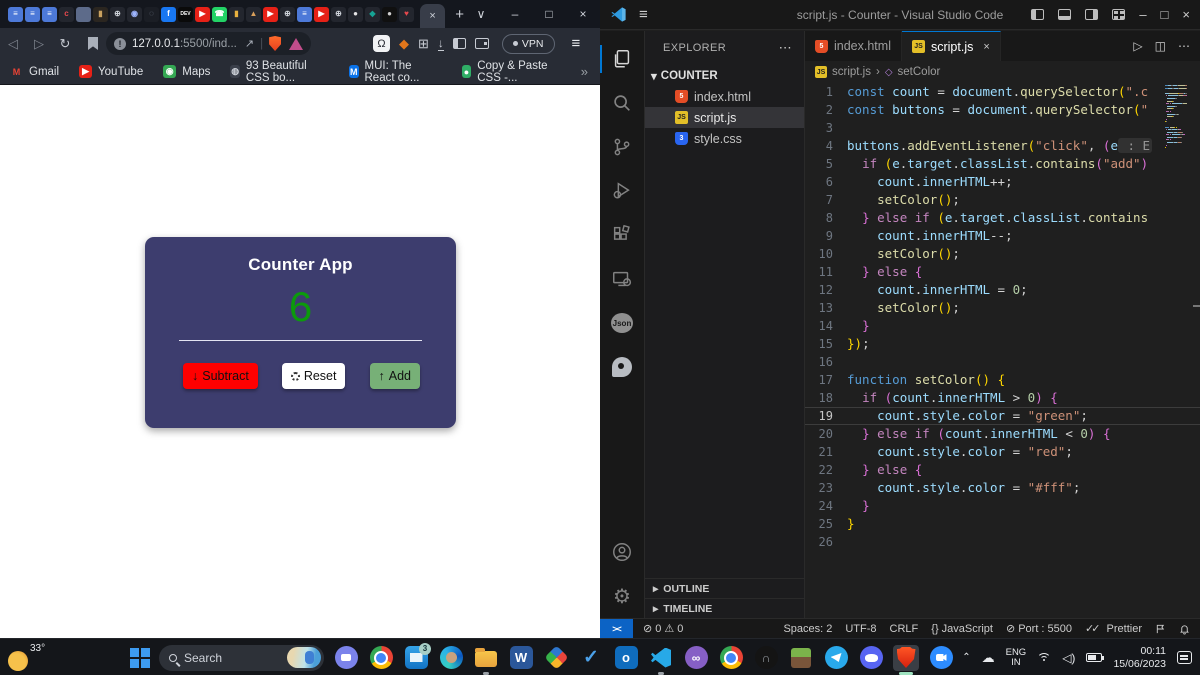 This screenshot has width=1200, height=675. Describe the element at coordinates (1002, 254) in the screenshot. I see `code-line: 10 setColor();` at that location.